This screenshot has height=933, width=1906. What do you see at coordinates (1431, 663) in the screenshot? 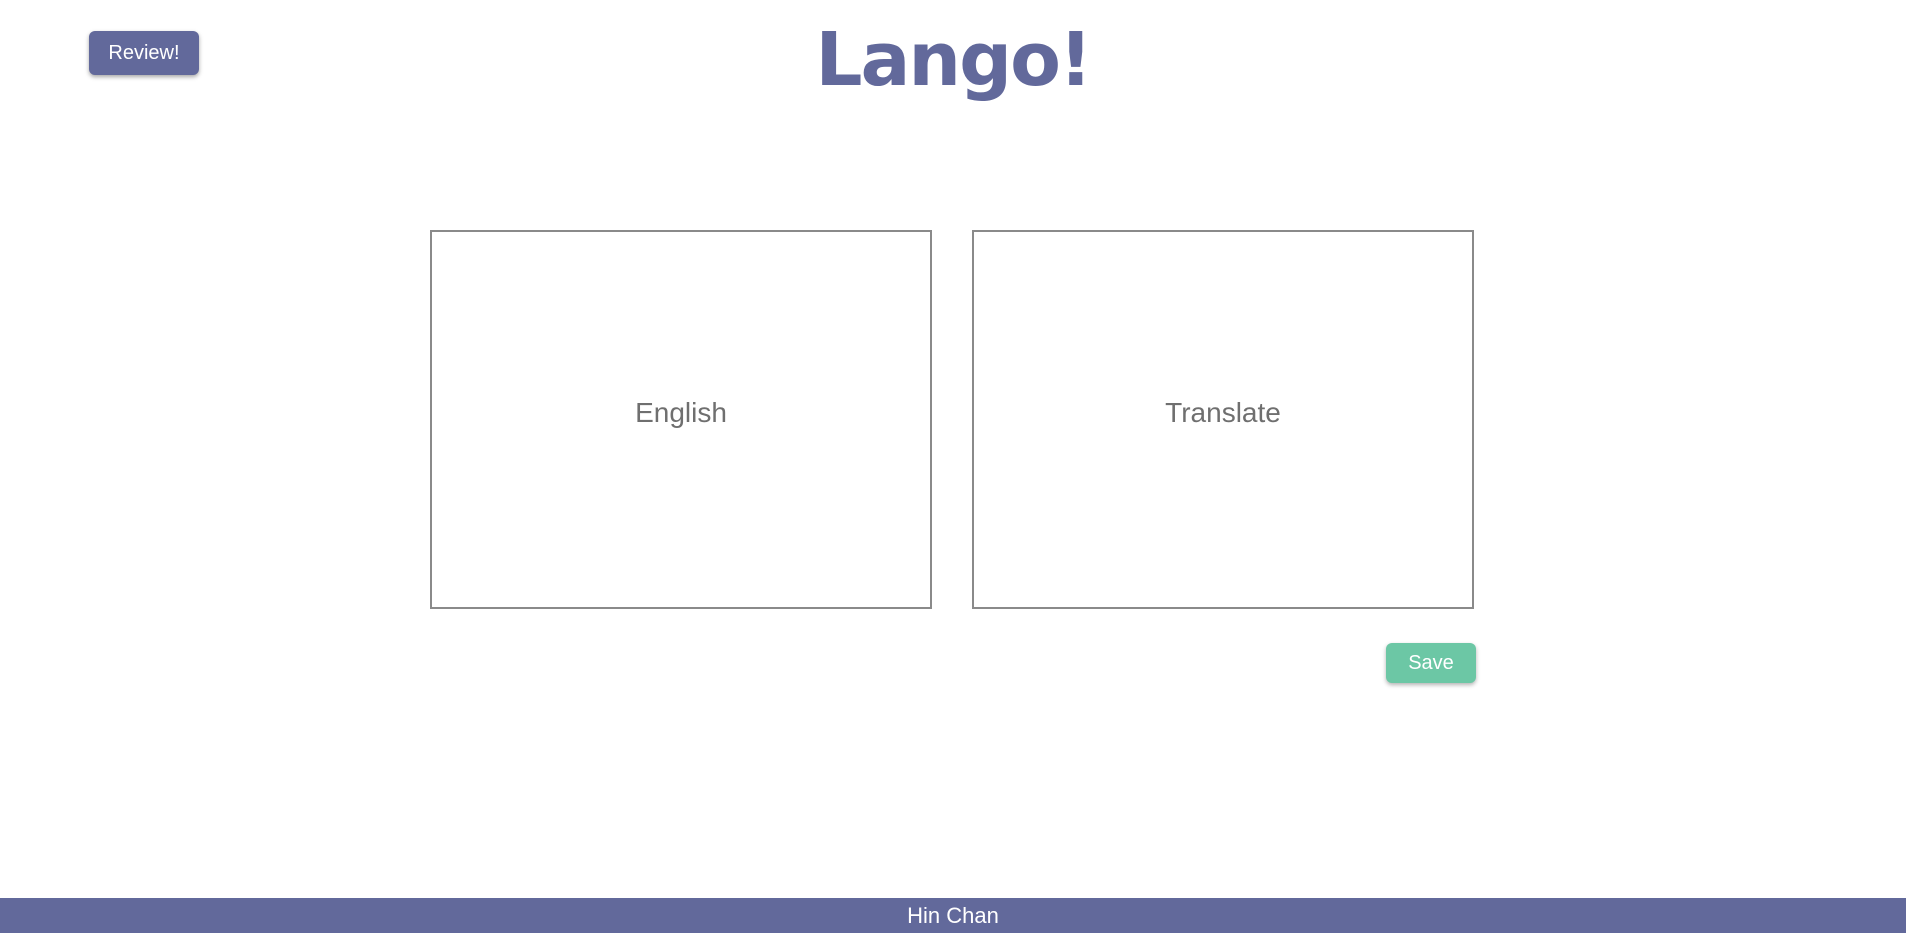
I see `save-button: Save` at bounding box center [1431, 663].